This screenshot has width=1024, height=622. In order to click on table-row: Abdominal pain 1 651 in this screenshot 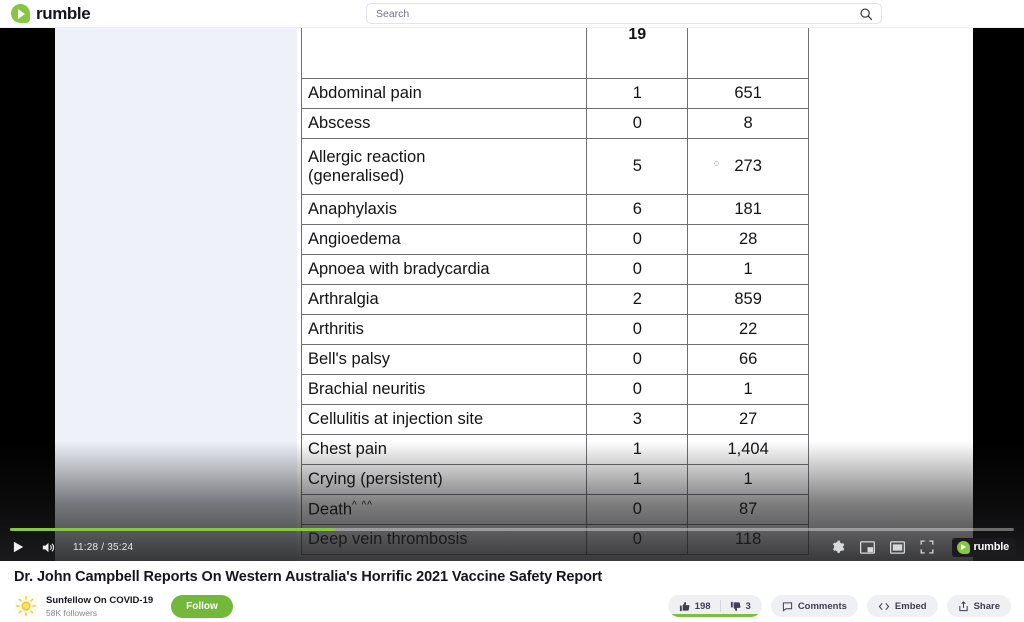, I will do `click(554, 93)`.